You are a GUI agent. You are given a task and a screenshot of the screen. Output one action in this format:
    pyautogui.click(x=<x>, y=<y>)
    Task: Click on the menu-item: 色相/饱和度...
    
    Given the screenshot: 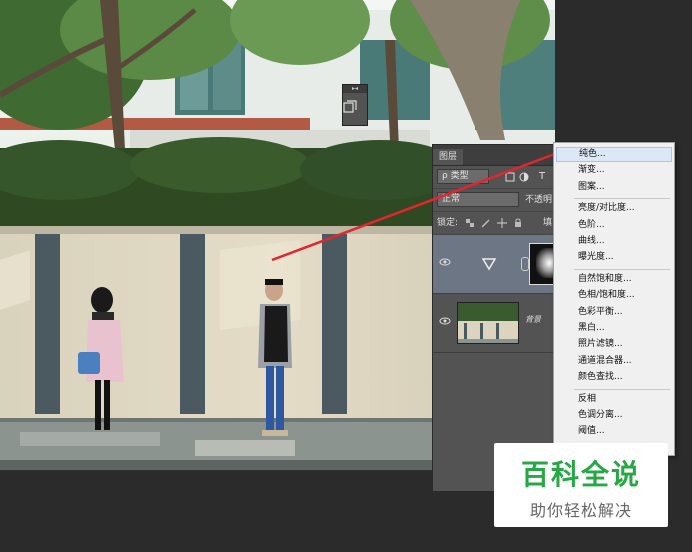 What is the action you would take?
    pyautogui.click(x=614, y=295)
    